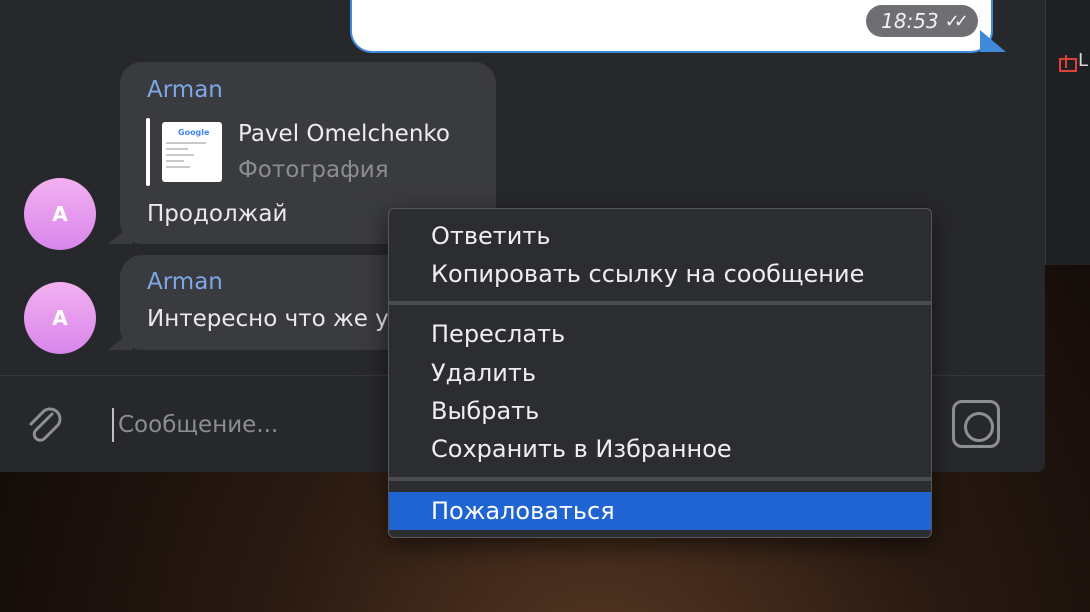 The height and width of the screenshot is (612, 1090). What do you see at coordinates (910, 21) in the screenshot?
I see `message-time: 18:53` at bounding box center [910, 21].